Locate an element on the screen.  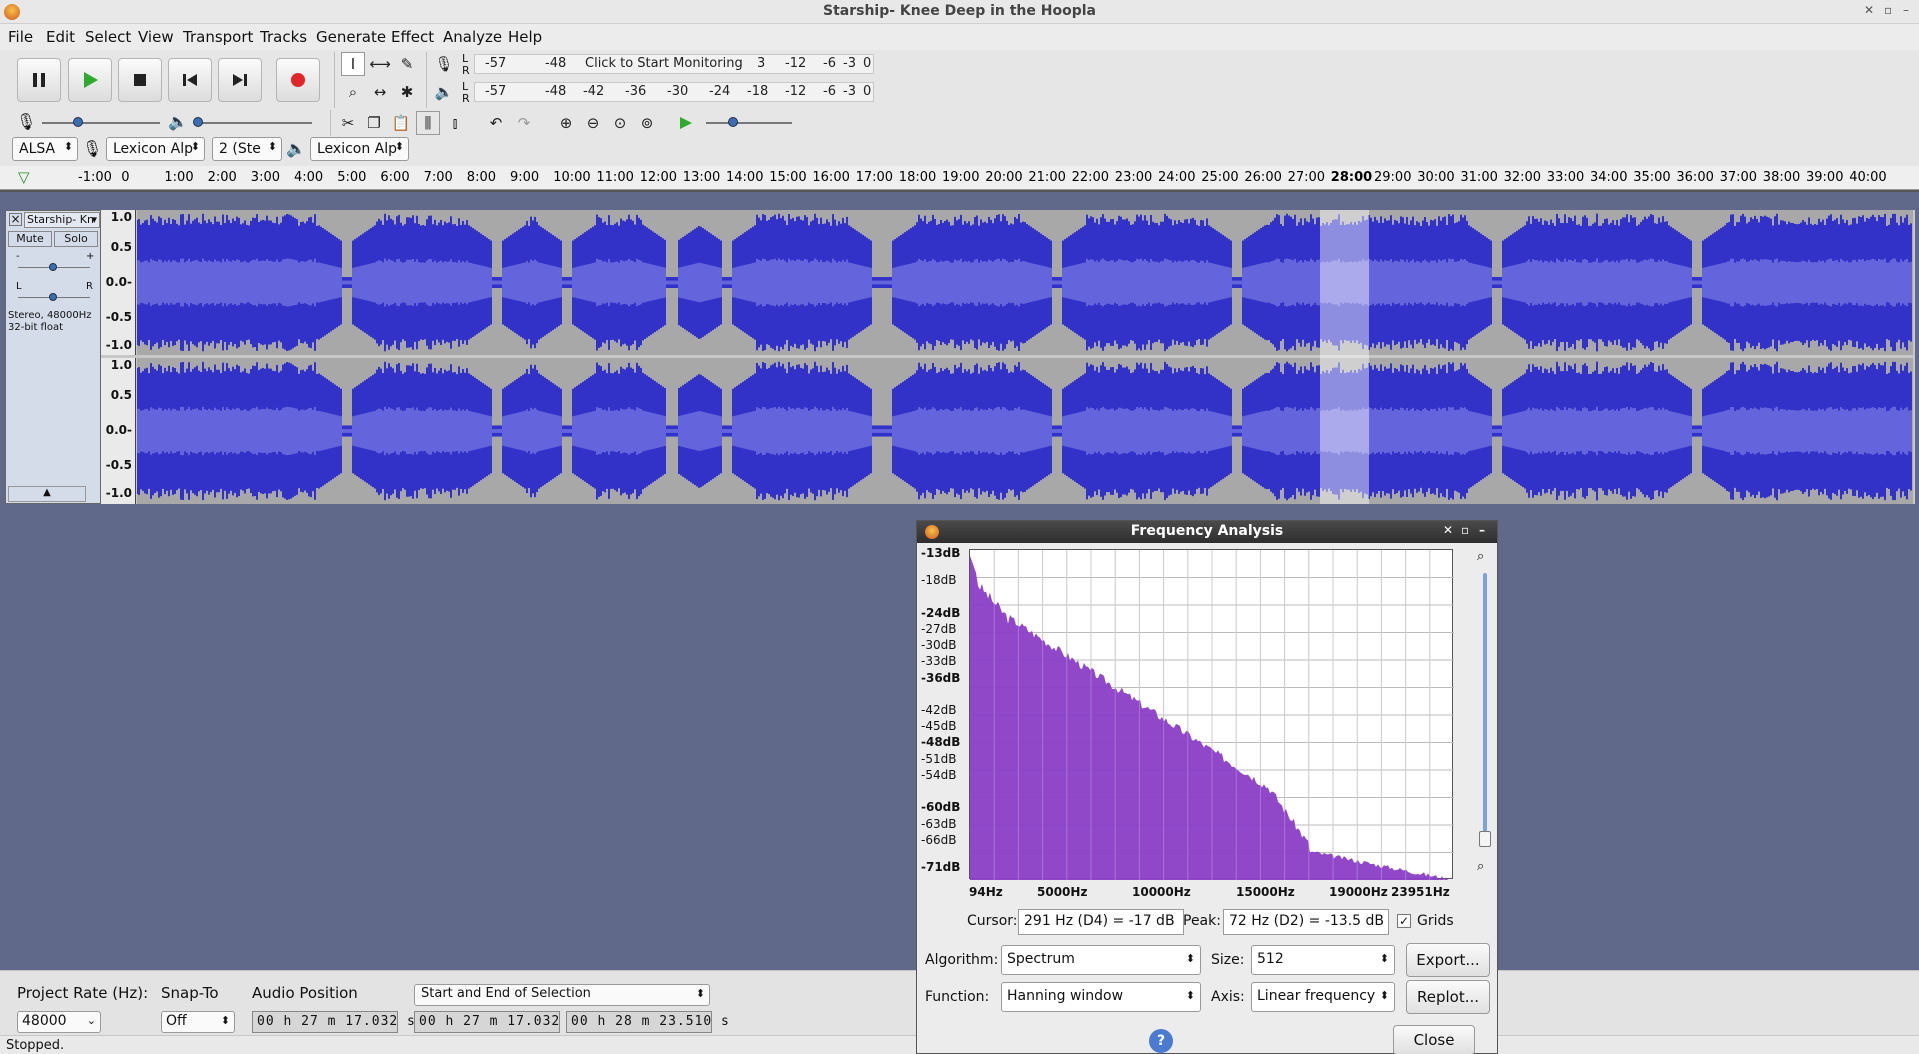
menu-generate: Generate is located at coordinates (351, 37).